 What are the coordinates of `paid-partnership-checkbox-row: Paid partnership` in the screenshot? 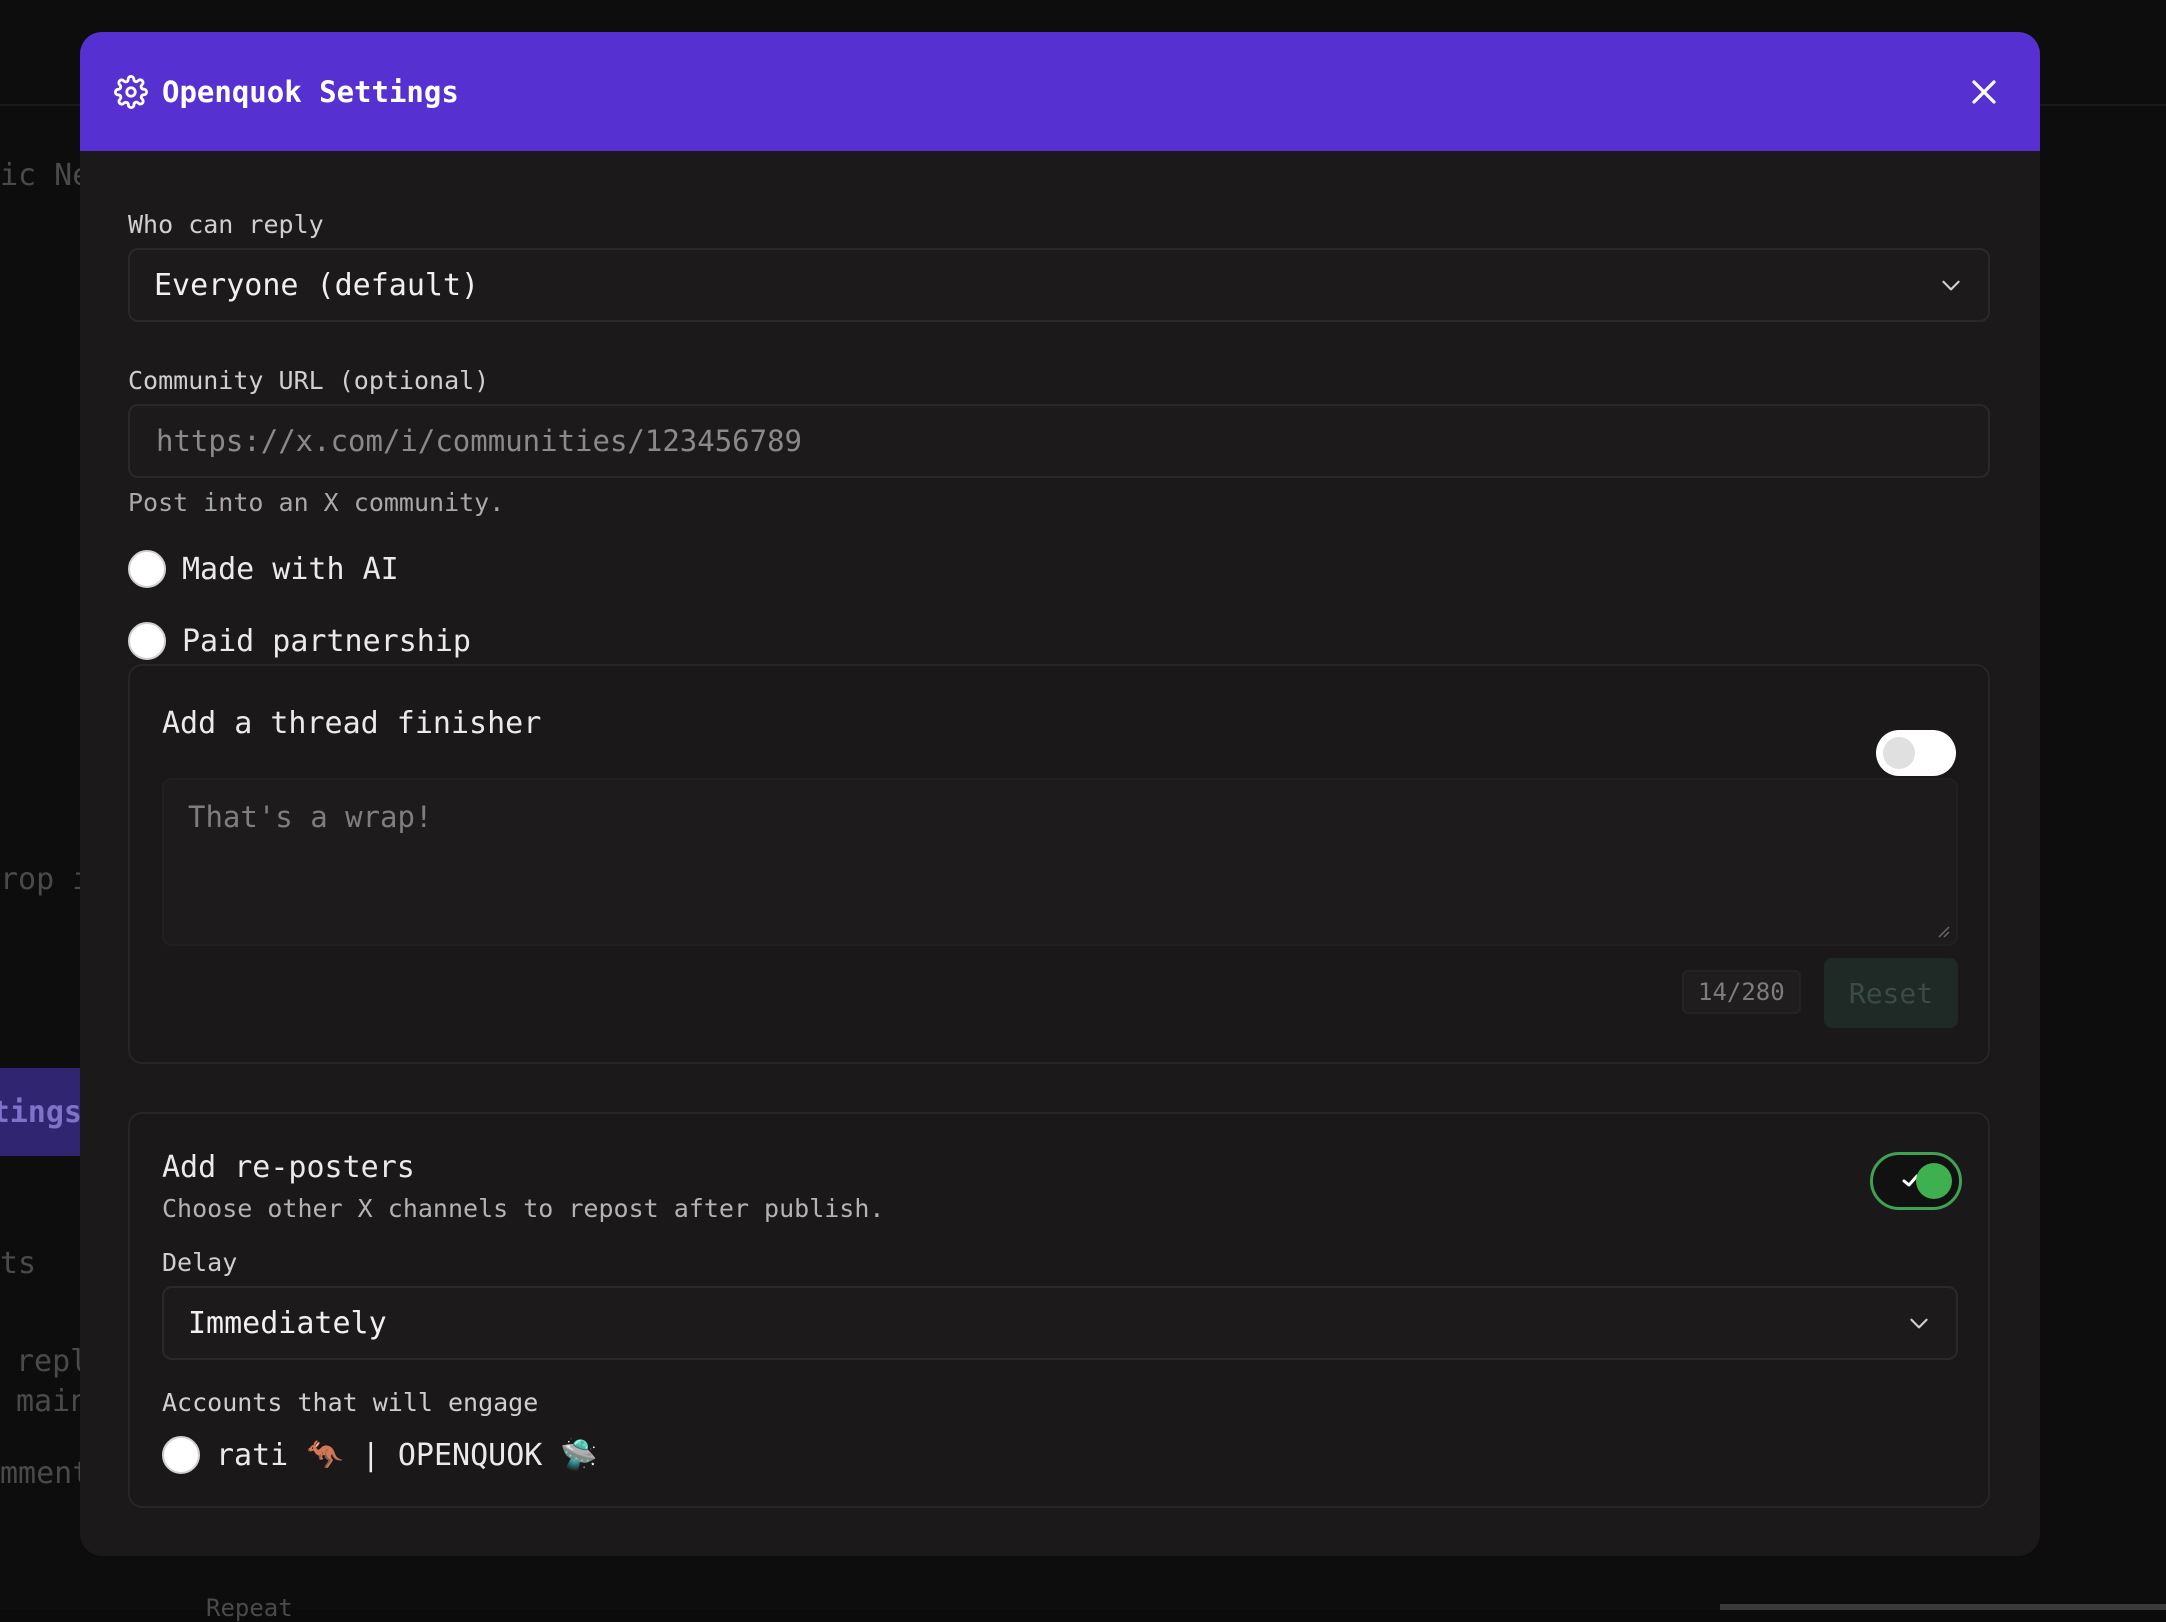 It's located at (299, 641).